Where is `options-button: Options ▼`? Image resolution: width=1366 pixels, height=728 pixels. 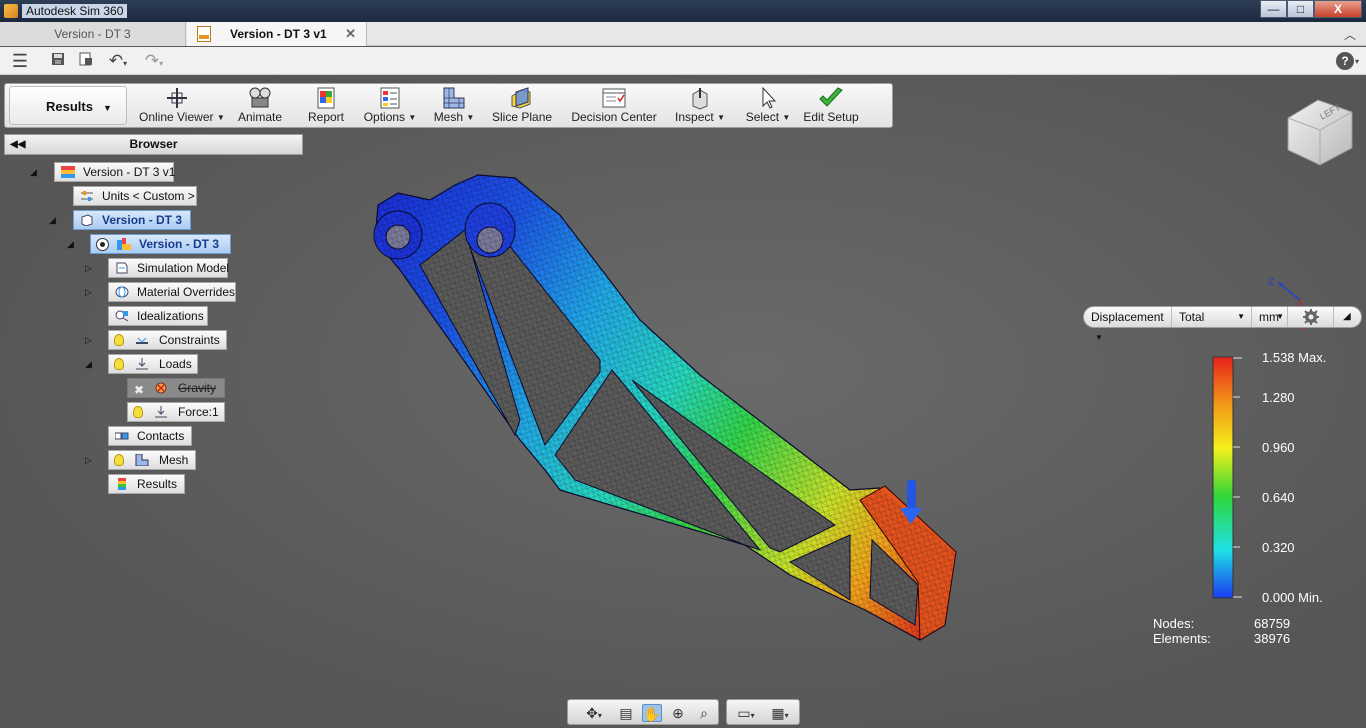
options-button: Options ▼ is located at coordinates (390, 106).